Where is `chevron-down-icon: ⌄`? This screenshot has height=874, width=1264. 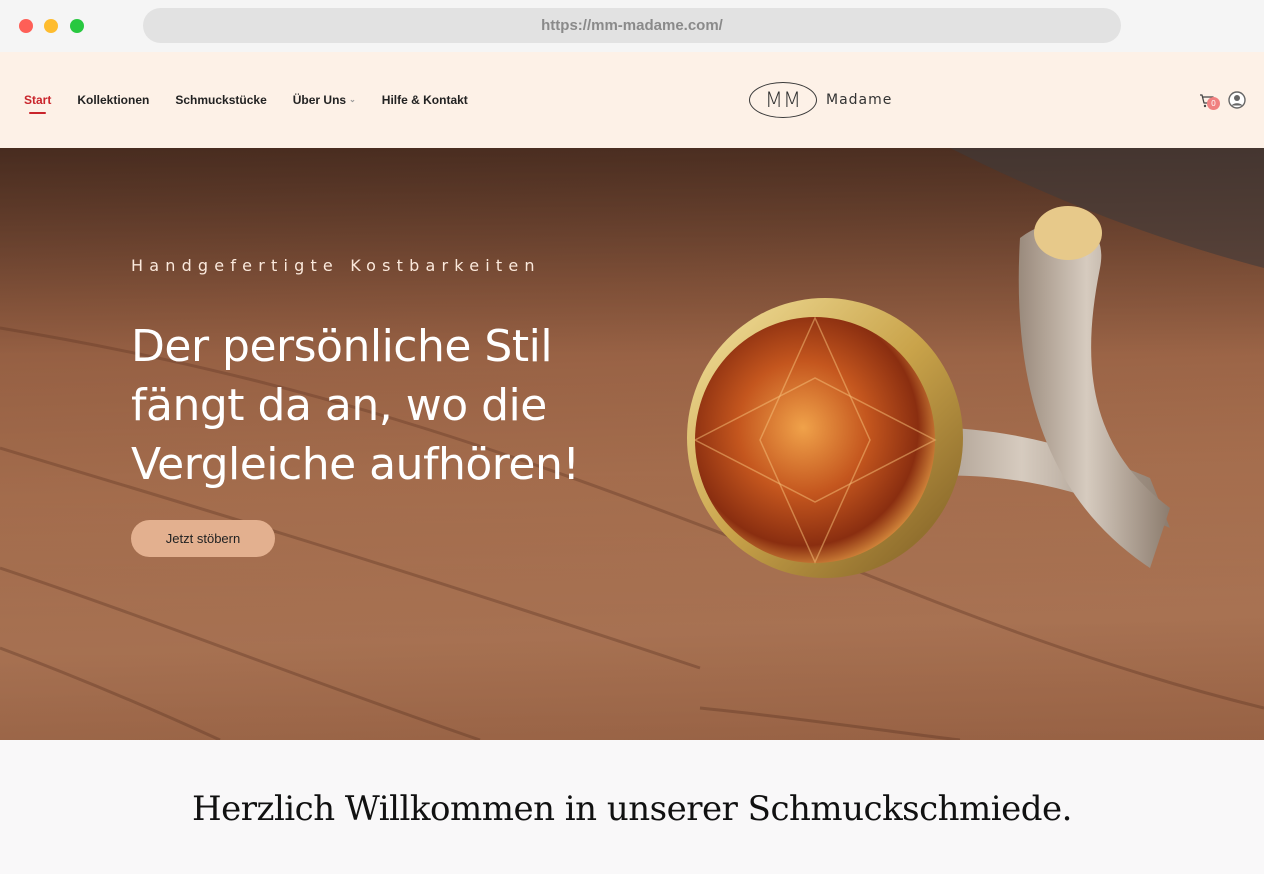
chevron-down-icon: ⌄ is located at coordinates (352, 99).